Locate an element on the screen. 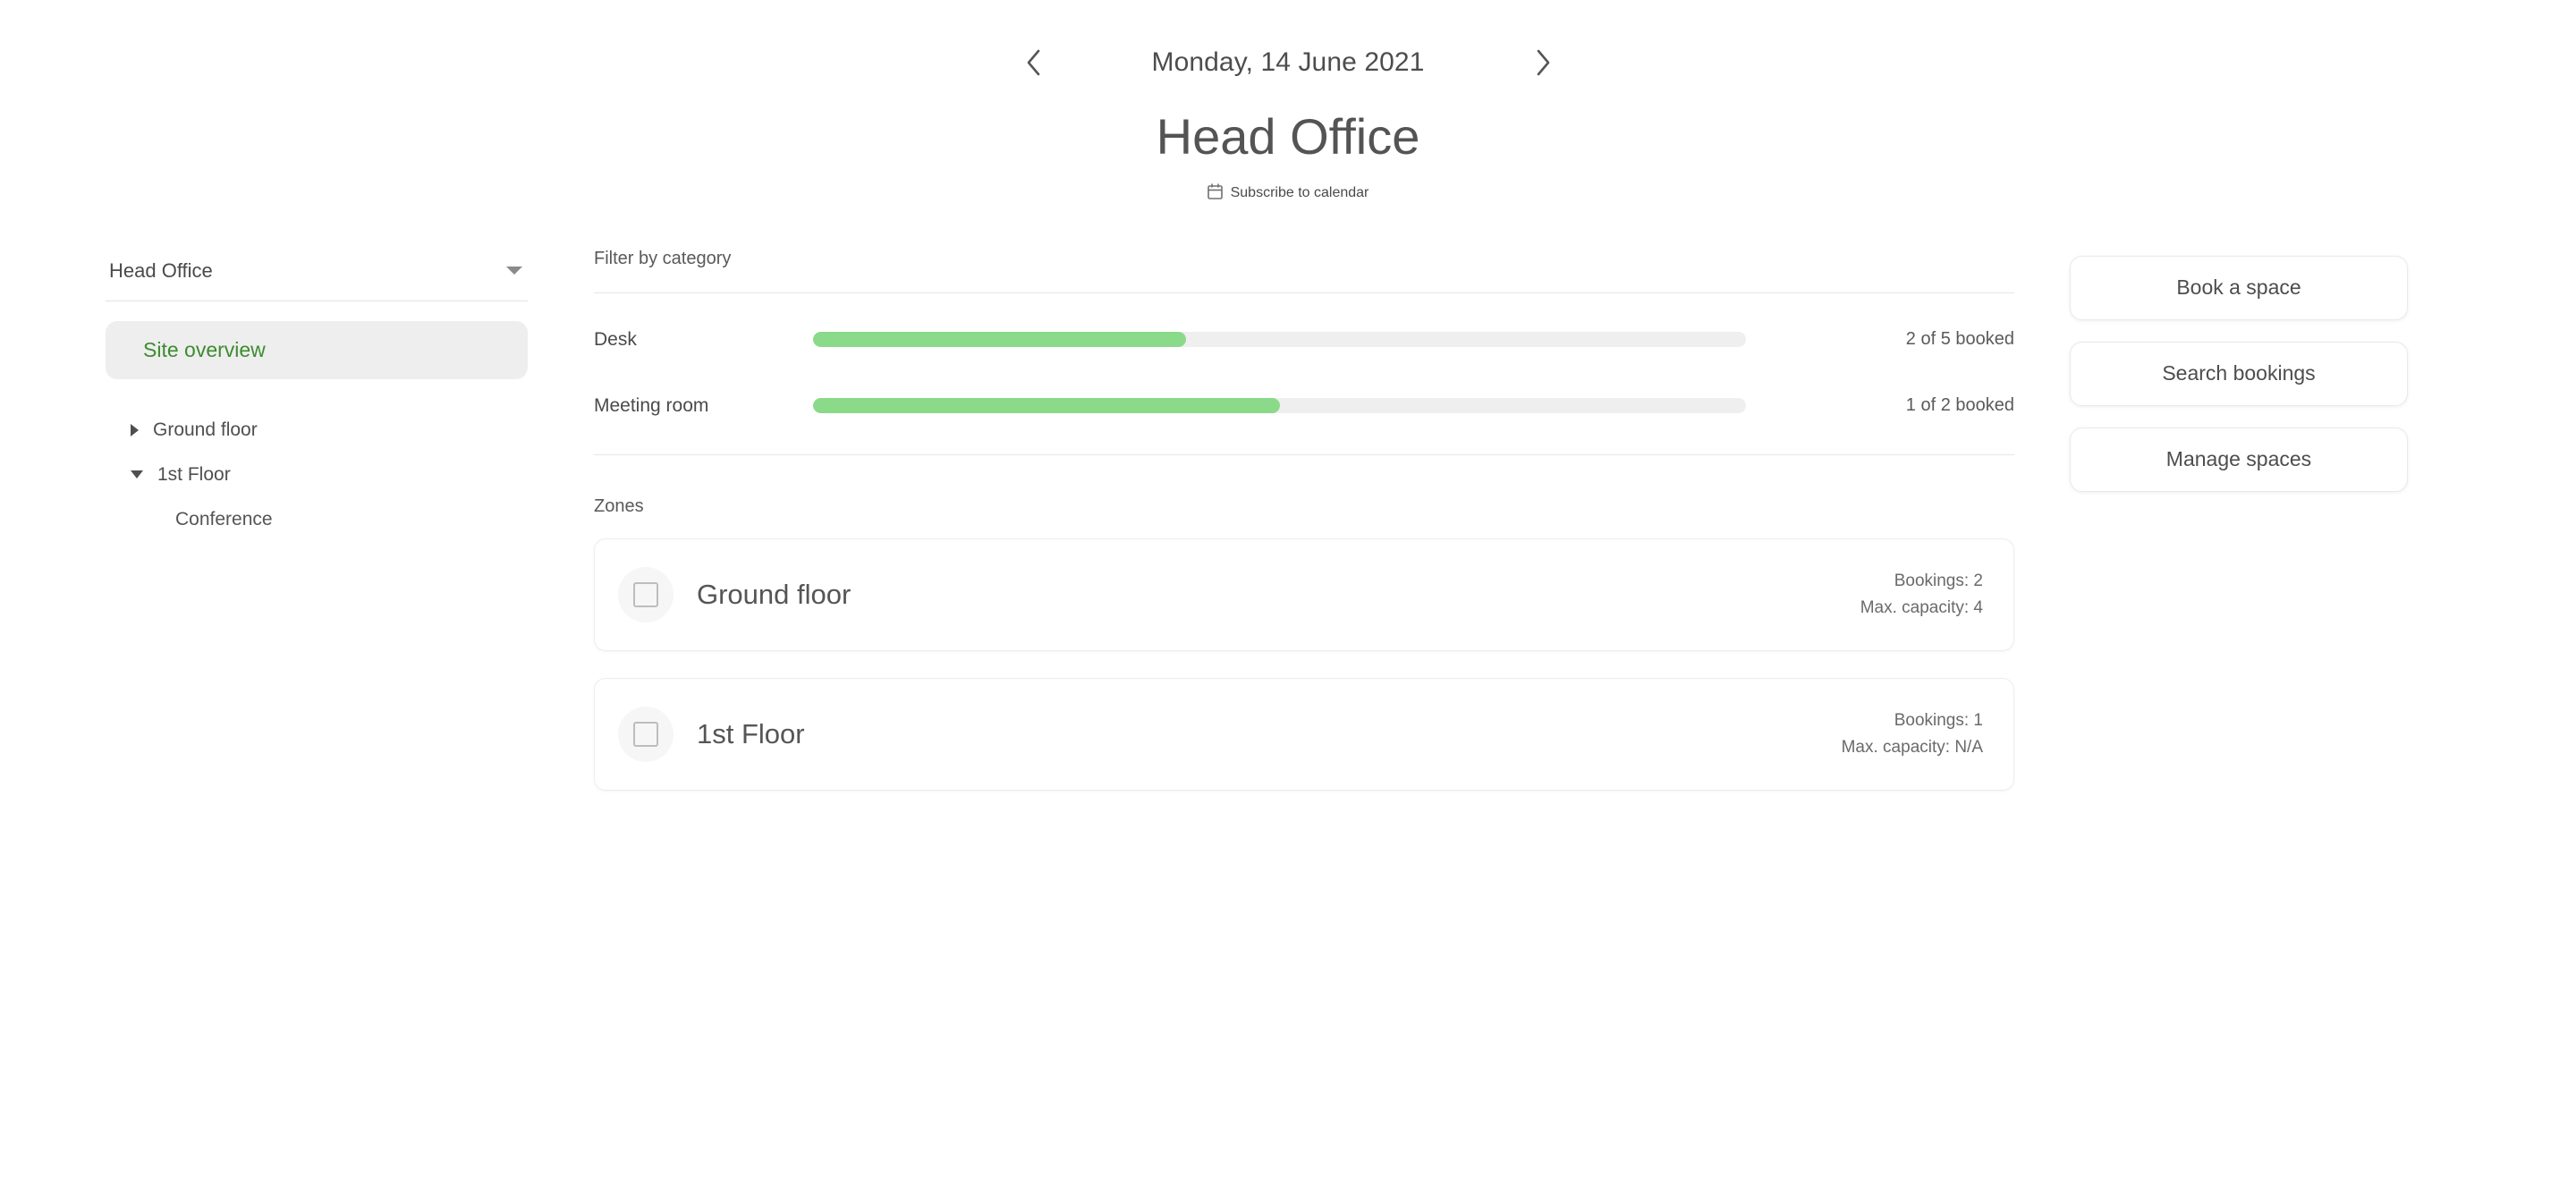  triangle-down-icon is located at coordinates (137, 474).